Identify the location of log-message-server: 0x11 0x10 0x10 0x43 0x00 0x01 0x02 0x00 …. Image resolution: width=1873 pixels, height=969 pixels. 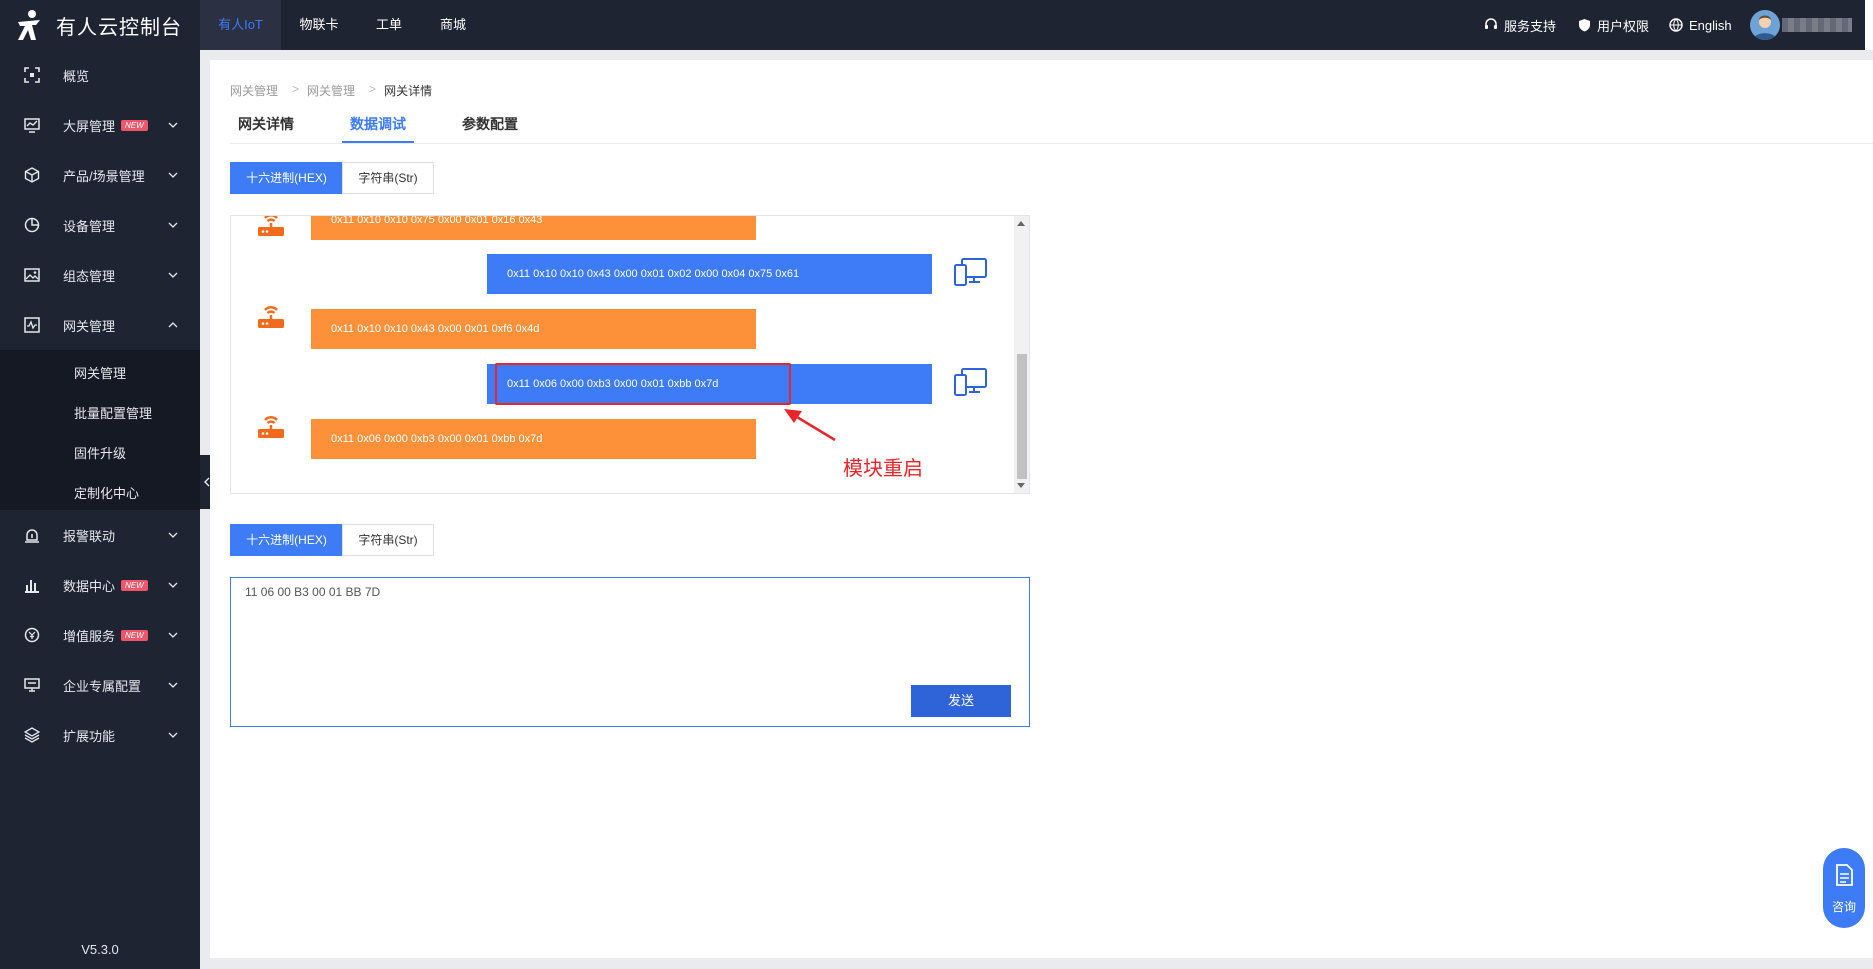
(709, 274).